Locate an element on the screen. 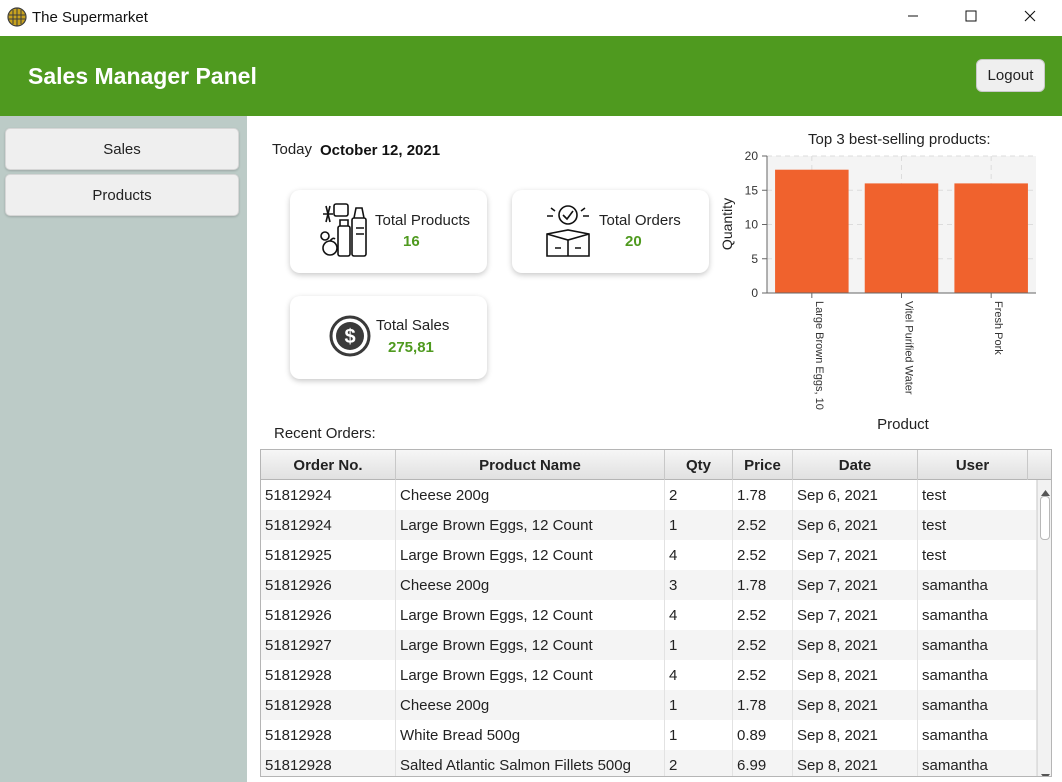 The image size is (1062, 782). panel-title: Sales Manager Panel is located at coordinates (142, 76).